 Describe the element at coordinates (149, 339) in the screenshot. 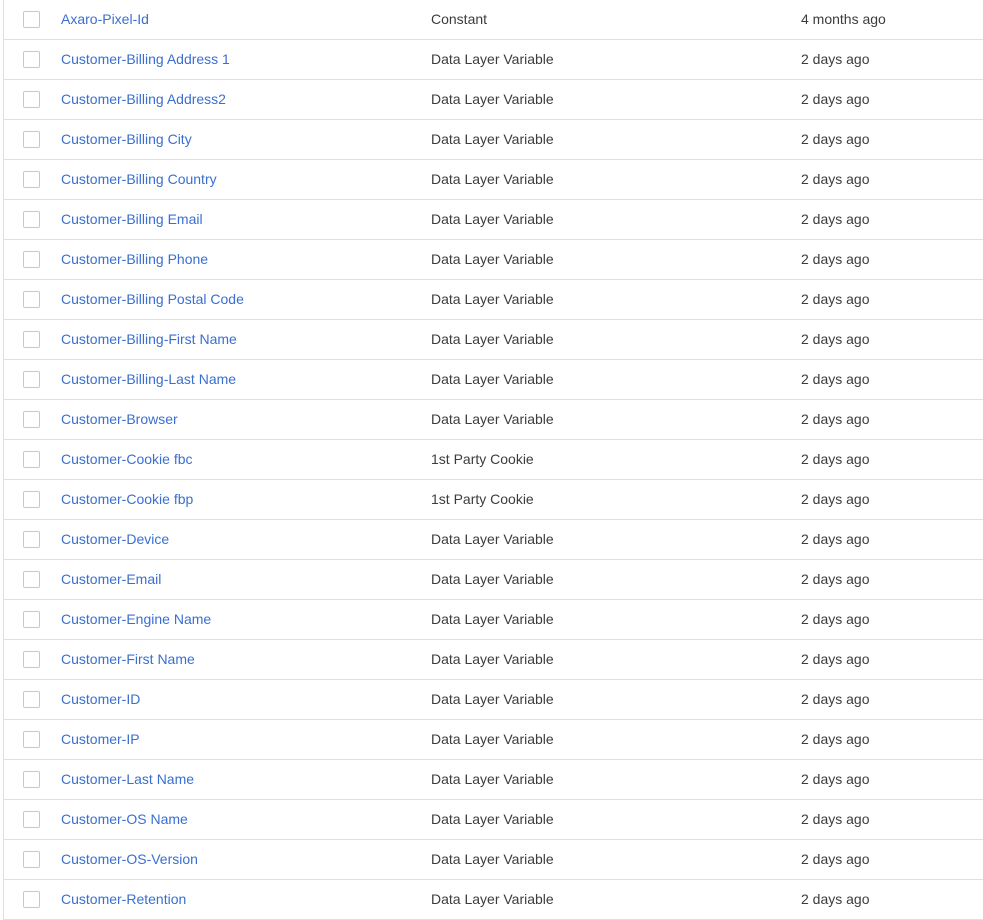

I see `variable-name-link: Customer-Billing-First Name` at that location.